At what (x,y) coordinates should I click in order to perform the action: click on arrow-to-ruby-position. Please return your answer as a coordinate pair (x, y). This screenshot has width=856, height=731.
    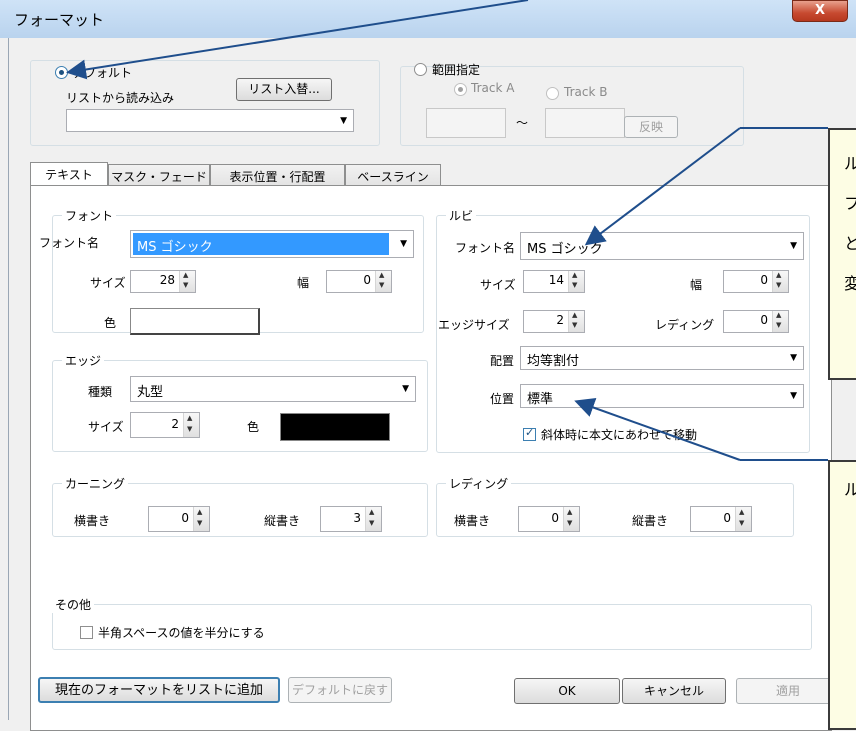
    Looking at the image, I should click on (657, 429).